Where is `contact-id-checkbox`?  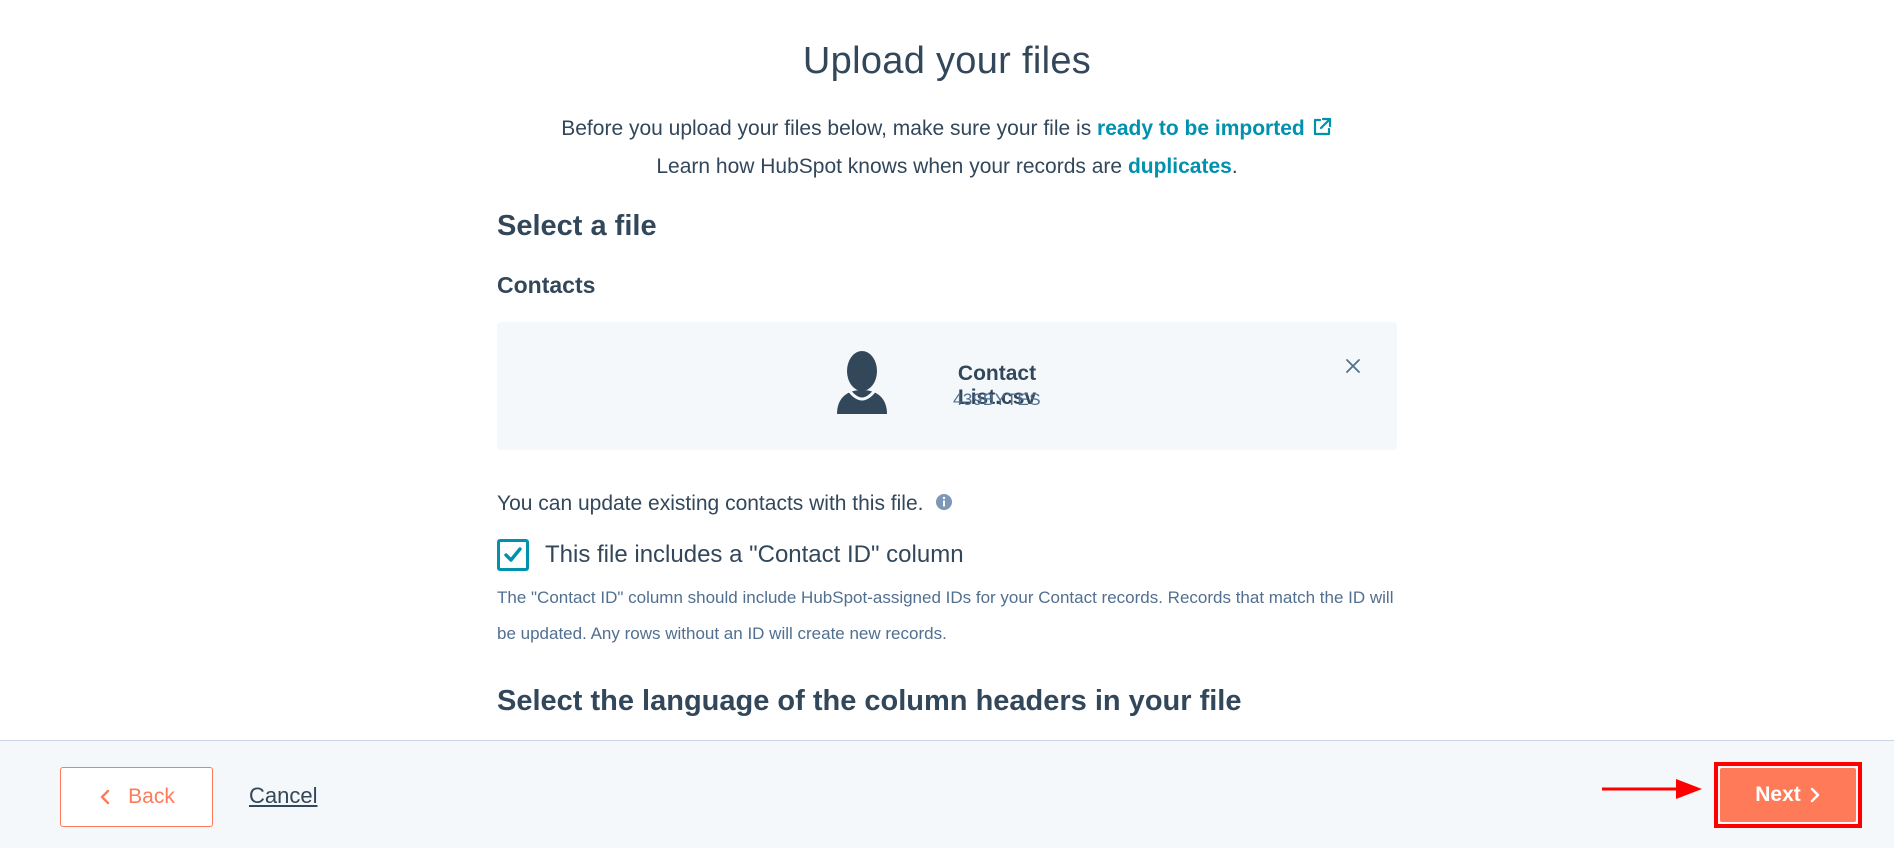 contact-id-checkbox is located at coordinates (513, 555).